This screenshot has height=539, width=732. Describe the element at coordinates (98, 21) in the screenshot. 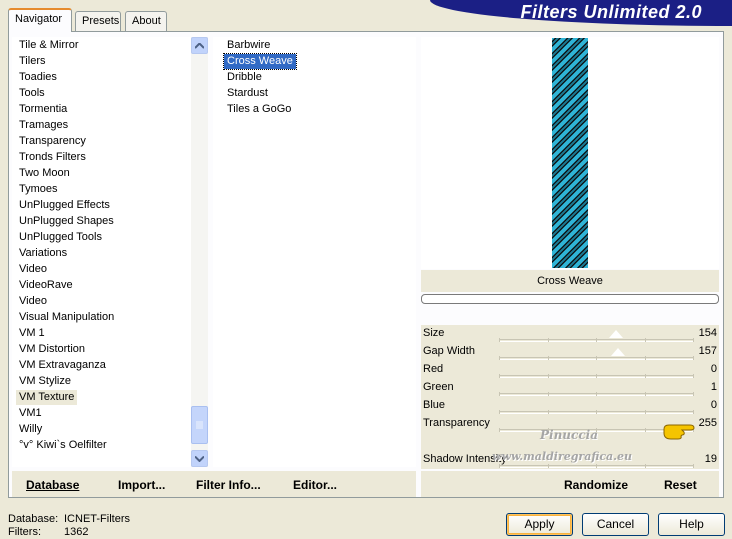

I see `tab-presets: Presets` at that location.